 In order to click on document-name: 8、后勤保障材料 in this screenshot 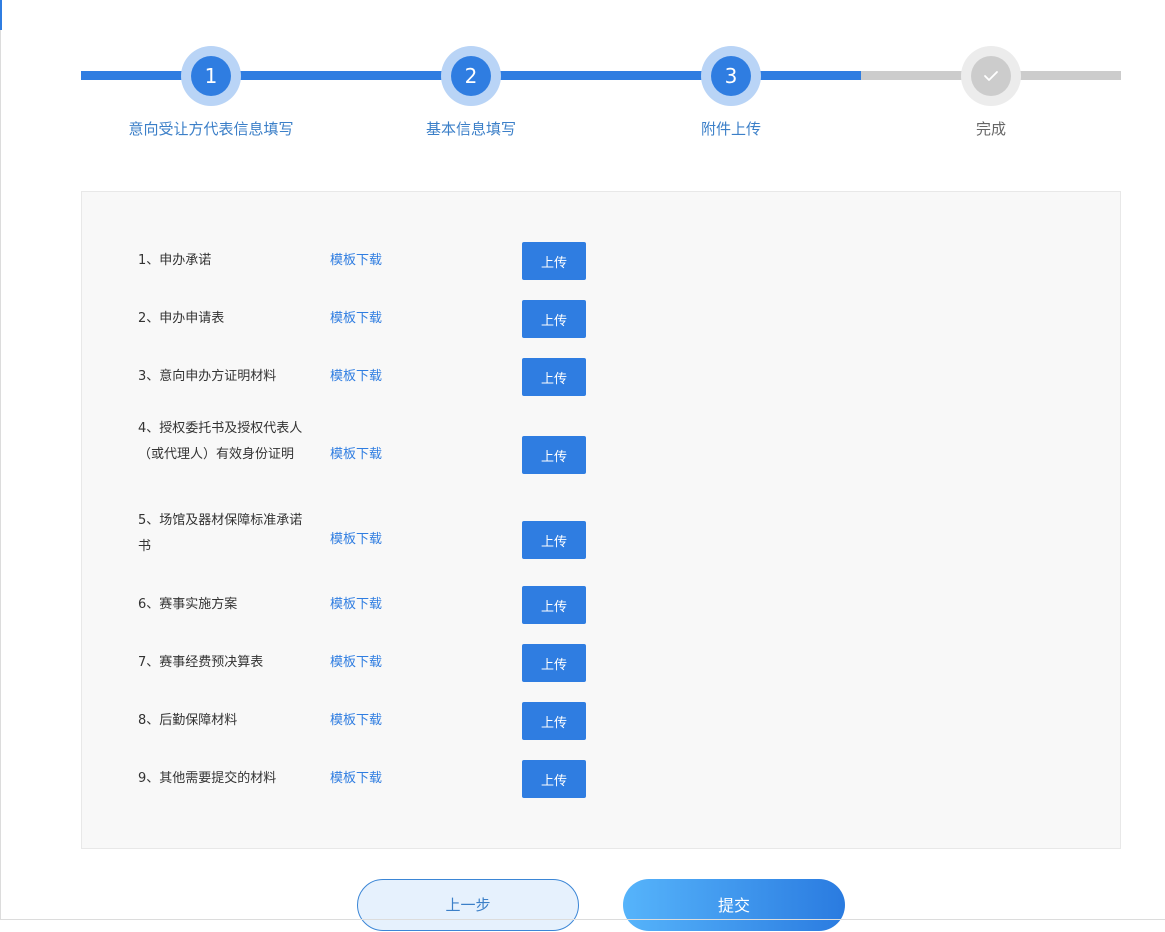, I will do `click(188, 720)`.